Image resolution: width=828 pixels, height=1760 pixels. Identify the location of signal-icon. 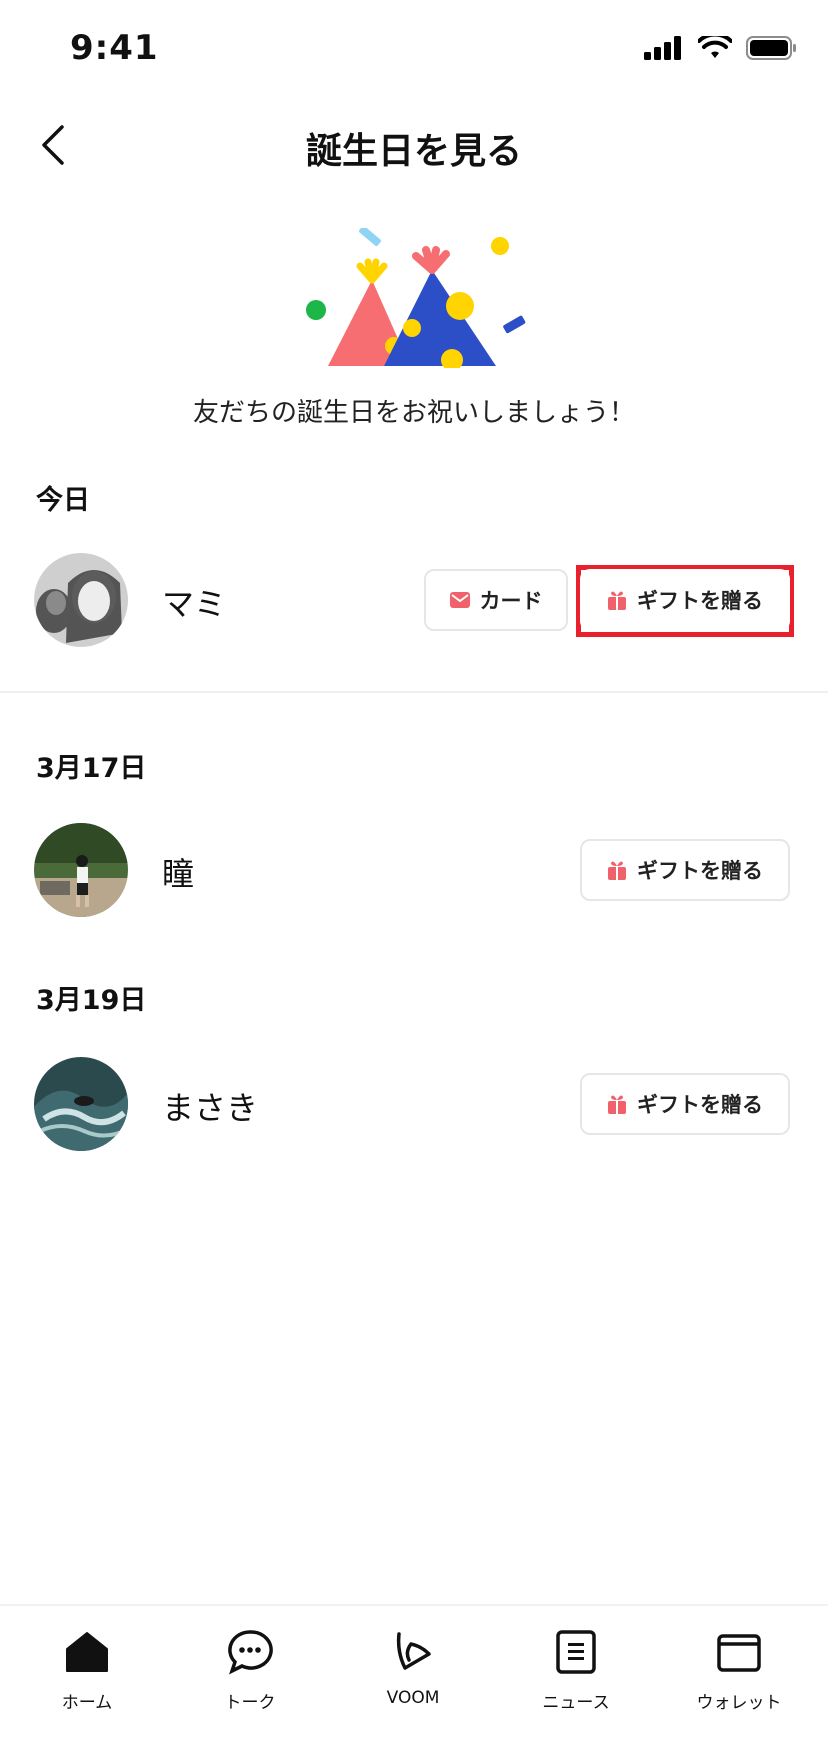
(662, 48).